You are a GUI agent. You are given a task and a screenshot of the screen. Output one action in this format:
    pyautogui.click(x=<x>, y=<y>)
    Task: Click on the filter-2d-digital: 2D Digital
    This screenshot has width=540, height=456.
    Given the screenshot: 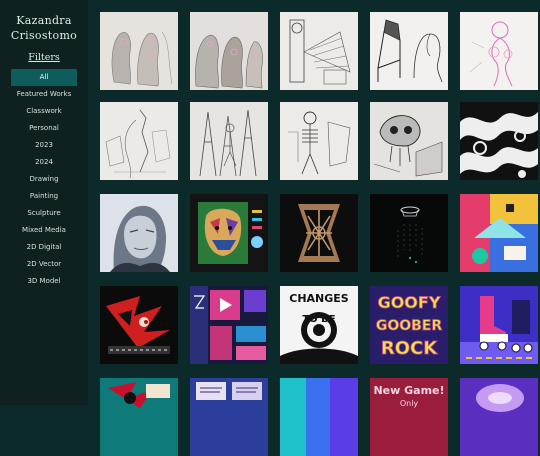 What is the action you would take?
    pyautogui.click(x=44, y=247)
    